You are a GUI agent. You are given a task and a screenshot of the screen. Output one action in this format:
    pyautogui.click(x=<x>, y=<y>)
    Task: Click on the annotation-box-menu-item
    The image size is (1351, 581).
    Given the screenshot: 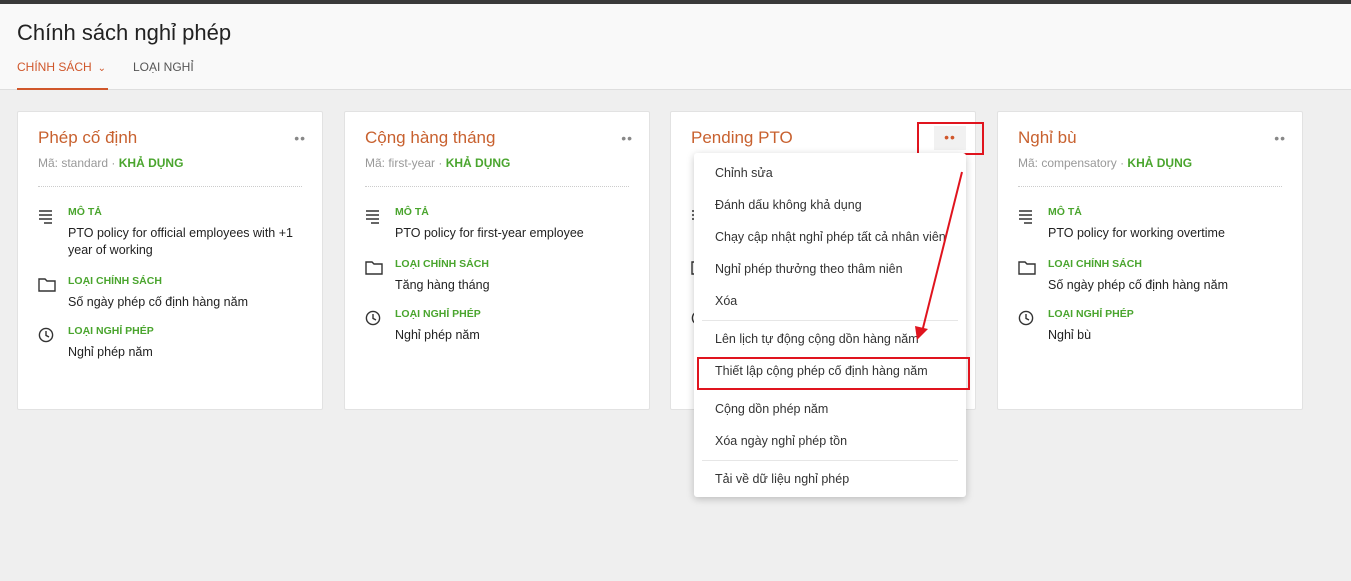 What is the action you would take?
    pyautogui.click(x=833, y=373)
    